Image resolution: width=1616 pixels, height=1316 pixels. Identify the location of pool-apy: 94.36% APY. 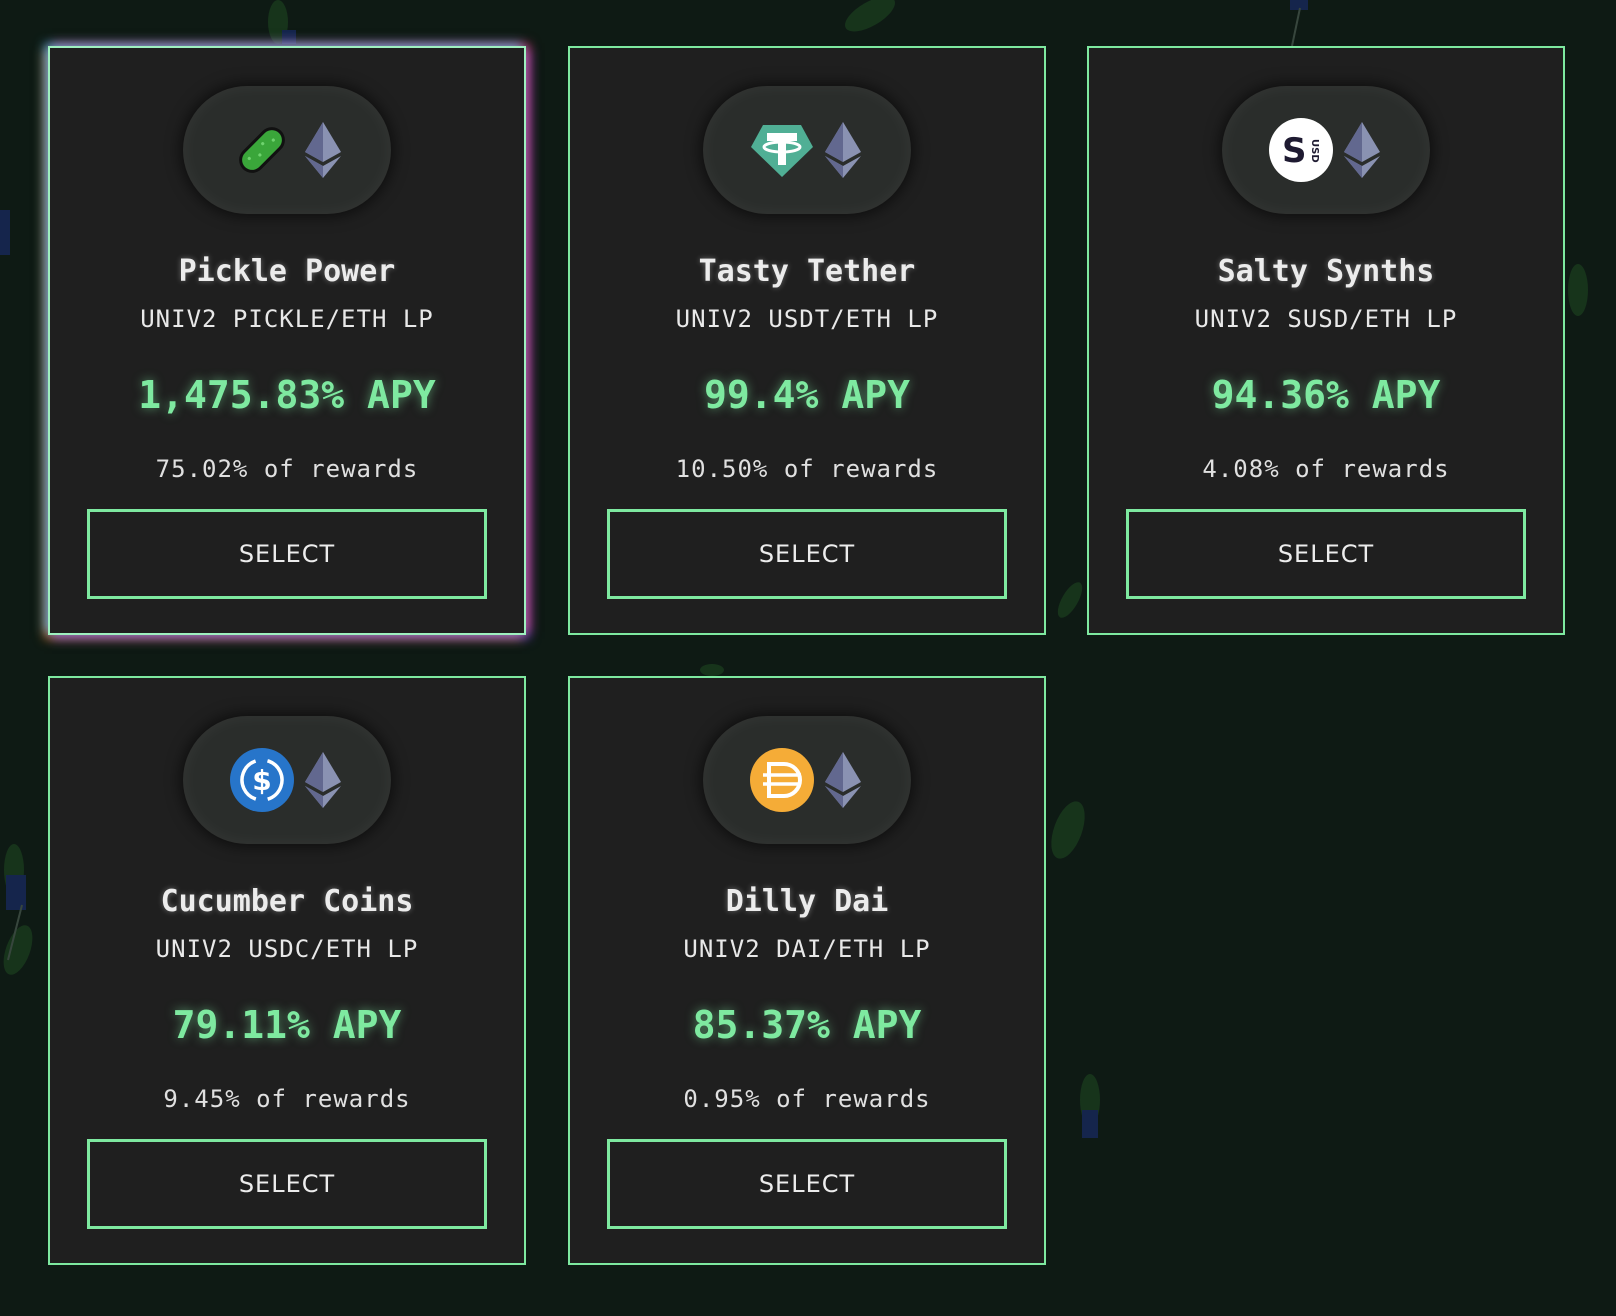
(1326, 395).